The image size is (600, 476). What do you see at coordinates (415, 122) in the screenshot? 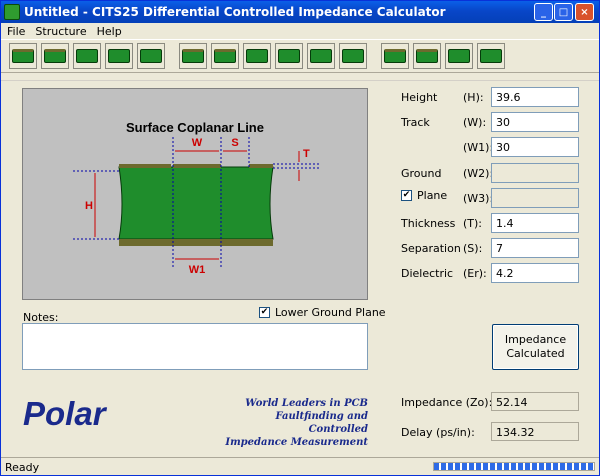
I see `track-label: Track` at bounding box center [415, 122].